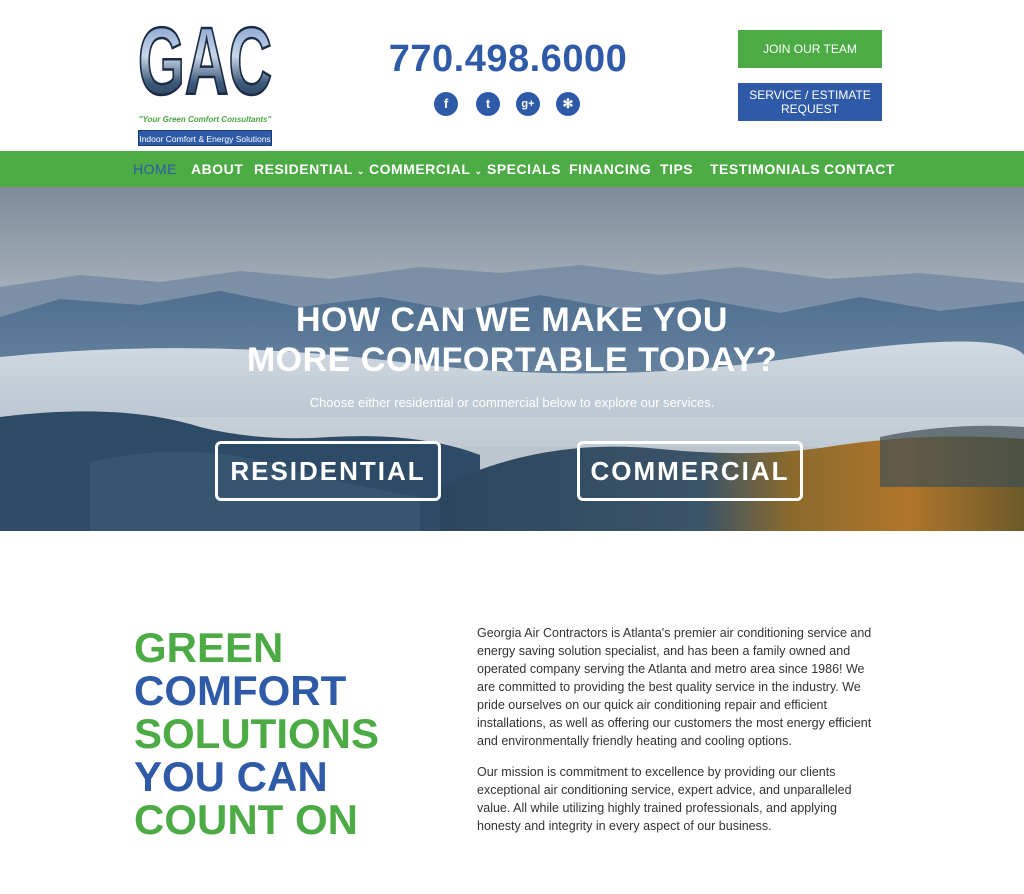 The height and width of the screenshot is (894, 1024). Describe the element at coordinates (303, 169) in the screenshot. I see `nav-item-label: RESIDENTIAL` at that location.